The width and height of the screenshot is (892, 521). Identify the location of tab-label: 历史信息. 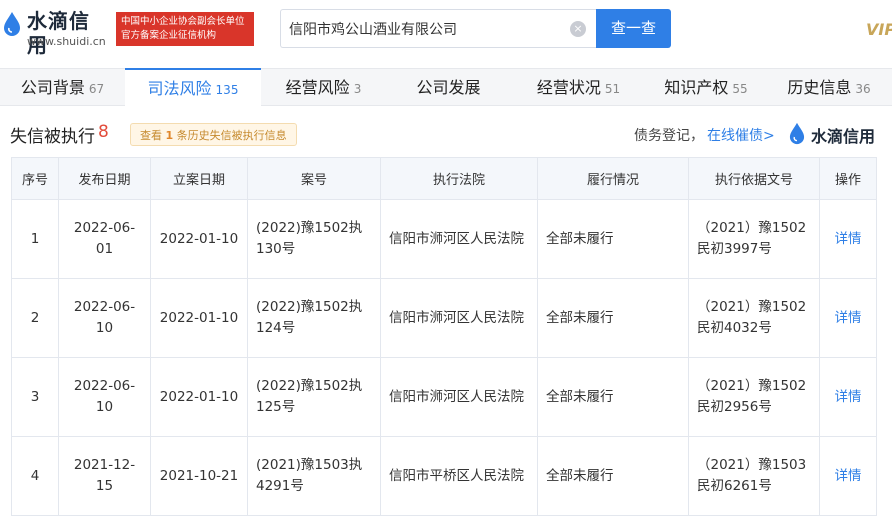
(819, 87).